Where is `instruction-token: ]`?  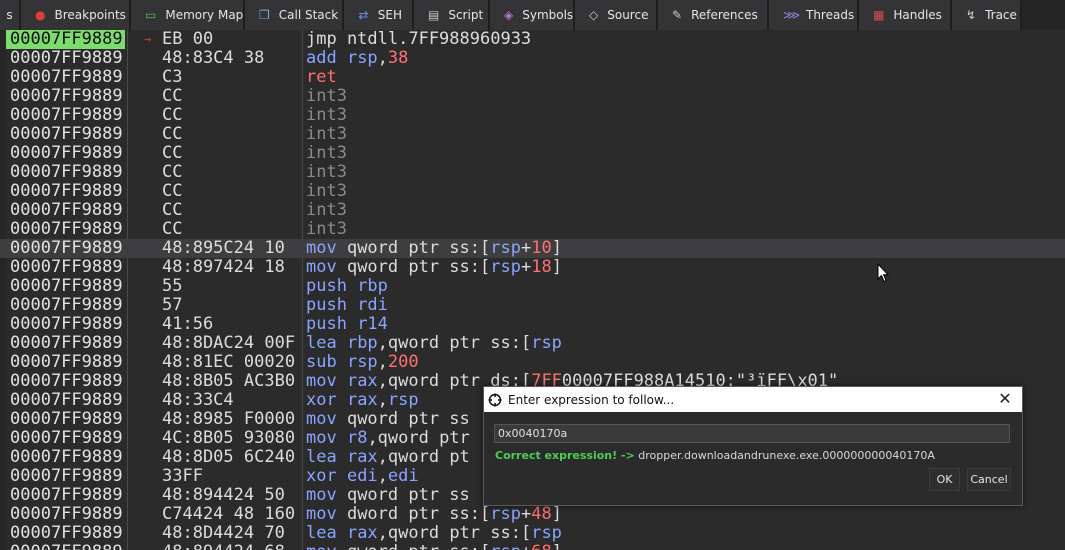
instruction-token: ] is located at coordinates (557, 546).